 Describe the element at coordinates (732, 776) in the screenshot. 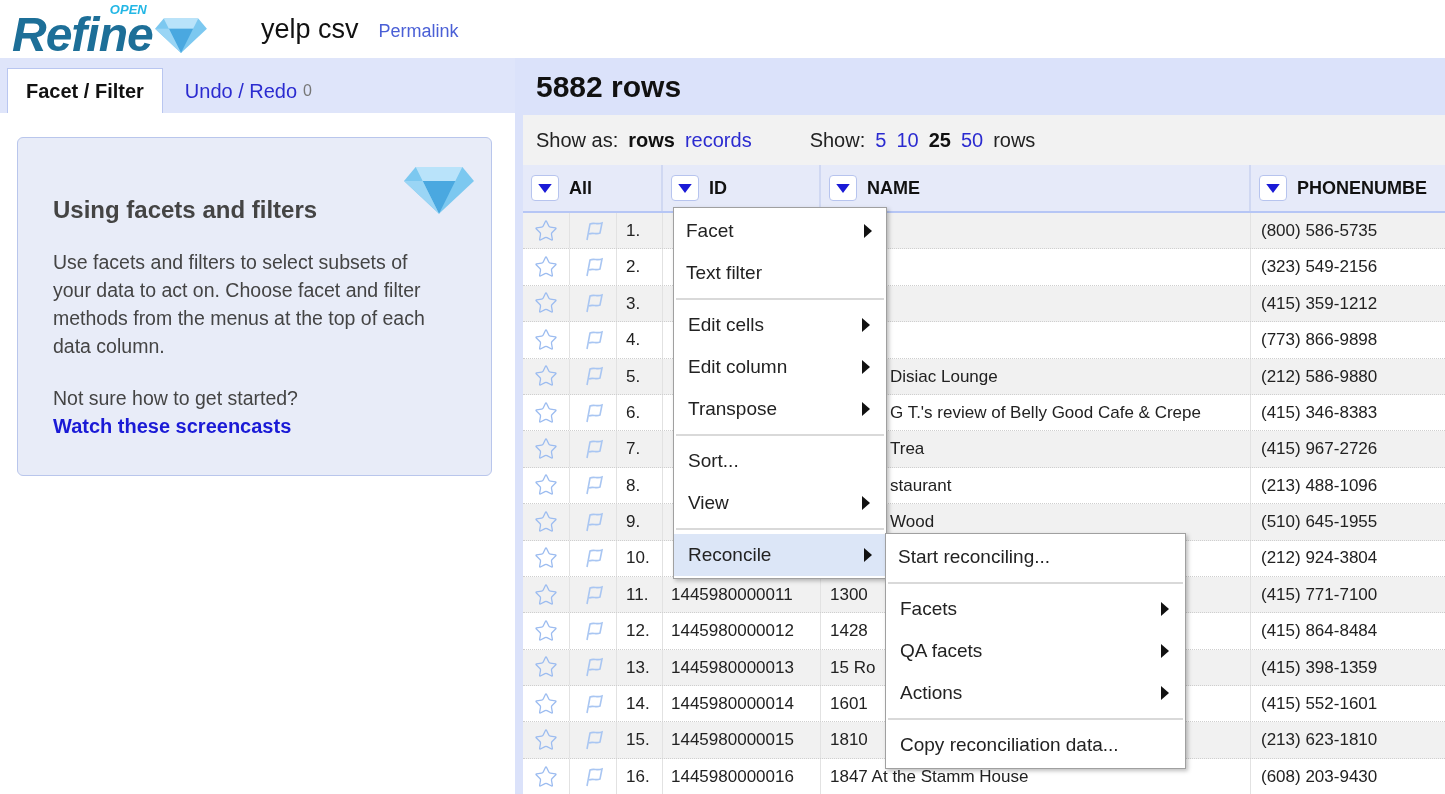

I see `table-cell-text: 1445980000016` at that location.